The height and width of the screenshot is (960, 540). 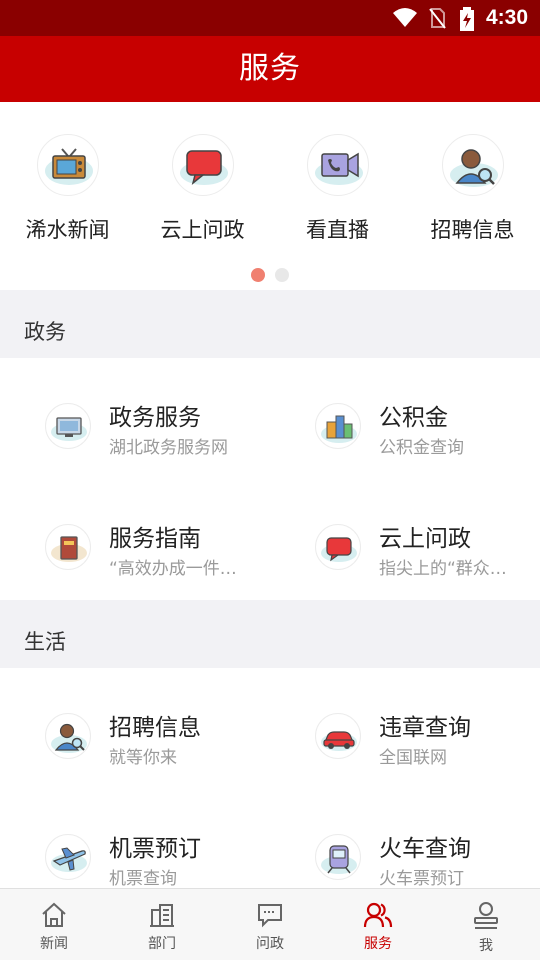 I want to click on car-icon, so click(x=338, y=736).